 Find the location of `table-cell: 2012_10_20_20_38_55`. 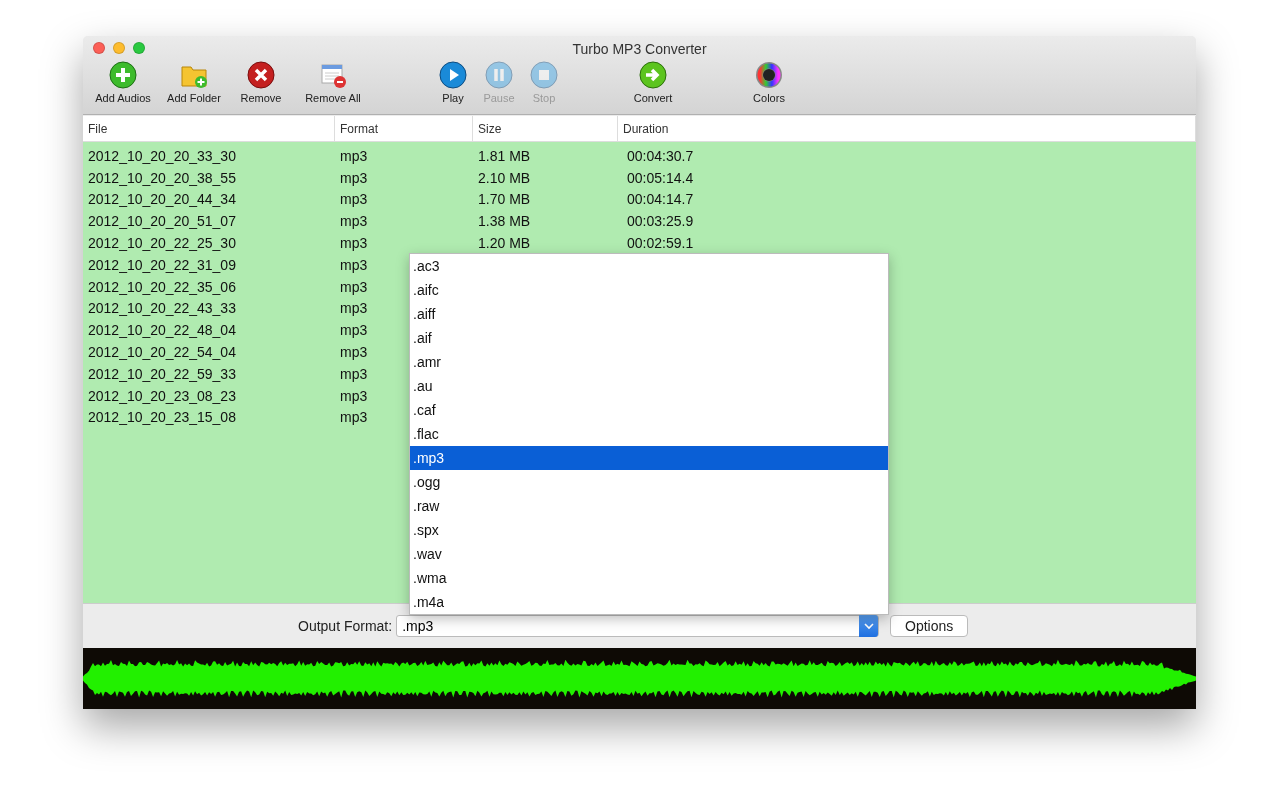

table-cell: 2012_10_20_20_38_55 is located at coordinates (162, 177).